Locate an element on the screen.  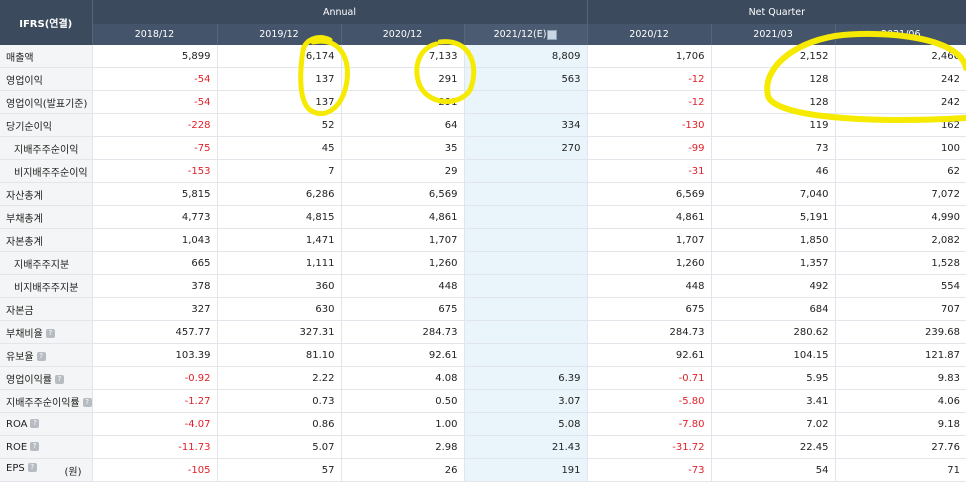
table-cell: 6,174 is located at coordinates (278, 56).